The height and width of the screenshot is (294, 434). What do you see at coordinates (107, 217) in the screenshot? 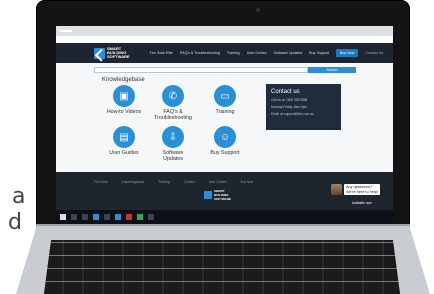
I see `folder-icon` at bounding box center [107, 217].